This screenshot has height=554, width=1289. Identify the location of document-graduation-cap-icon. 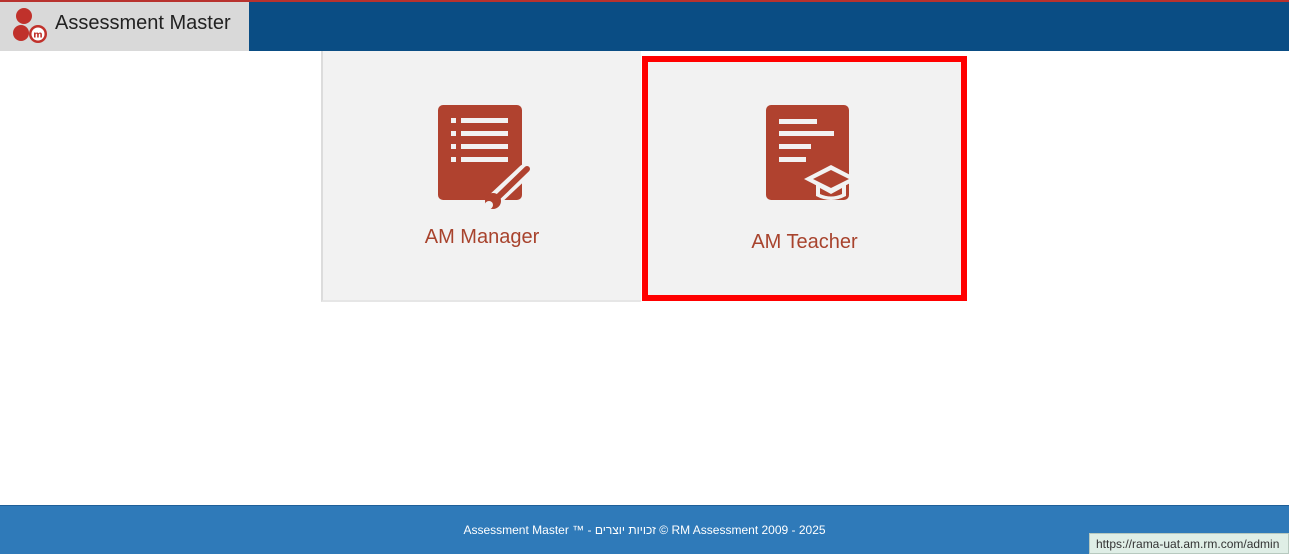
(812, 152).